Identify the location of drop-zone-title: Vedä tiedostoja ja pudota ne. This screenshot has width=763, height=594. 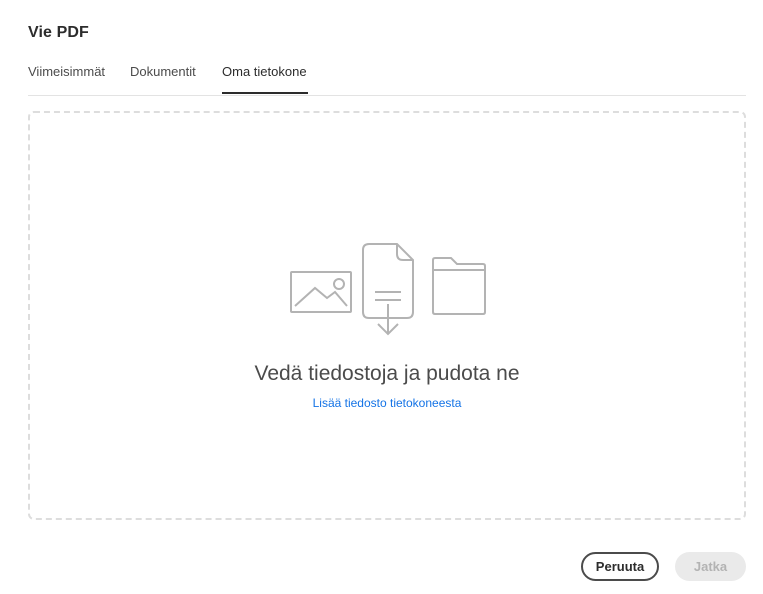
(387, 373).